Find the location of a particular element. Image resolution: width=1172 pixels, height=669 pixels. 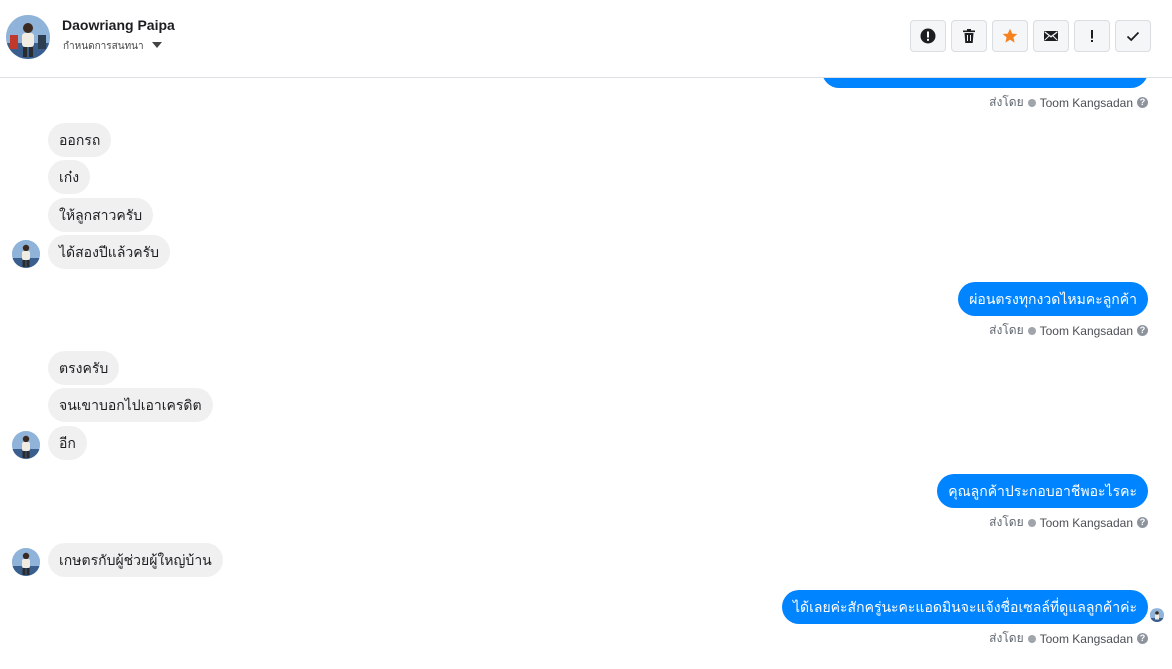

toolbar is located at coordinates (1030, 36).